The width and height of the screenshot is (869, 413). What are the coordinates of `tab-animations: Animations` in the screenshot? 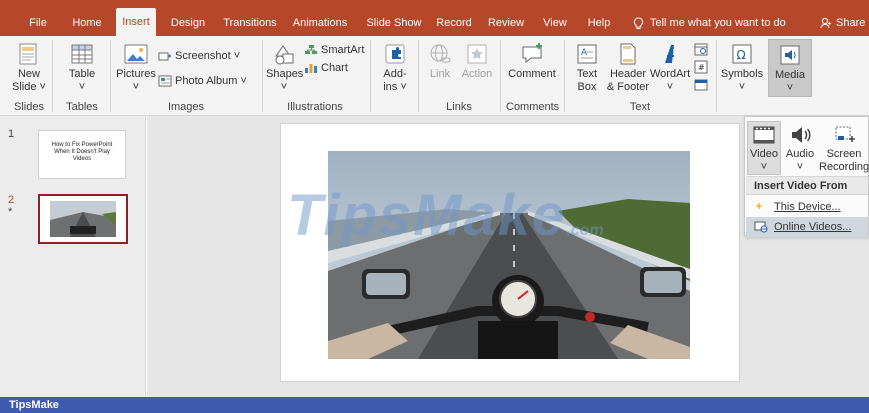 It's located at (320, 23).